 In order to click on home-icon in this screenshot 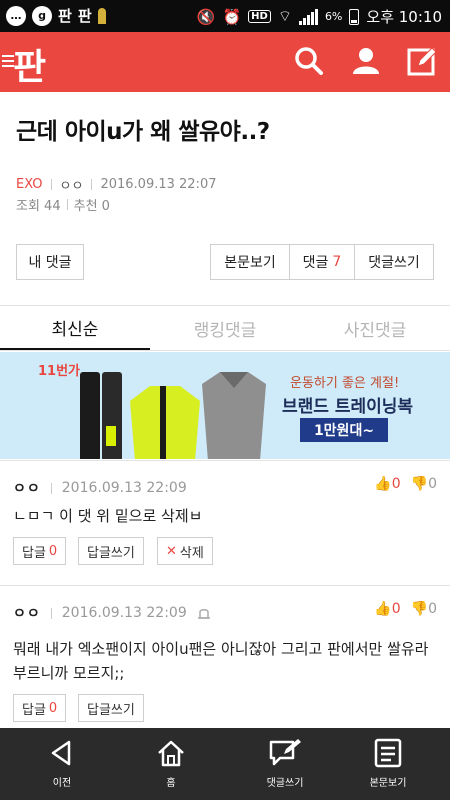, I will do `click(171, 753)`.